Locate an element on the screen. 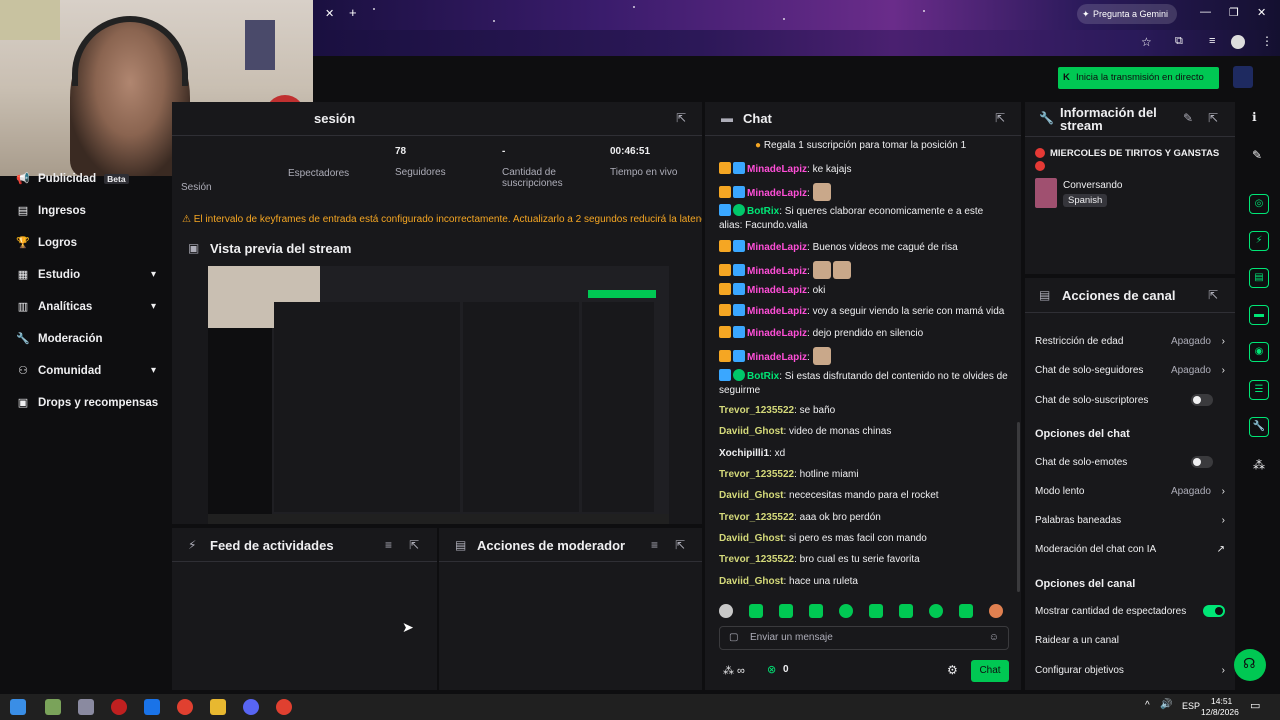 This screenshot has width=1280, height=720. nav-analiticas: ▥ Analíticas ▾ is located at coordinates (91, 307).